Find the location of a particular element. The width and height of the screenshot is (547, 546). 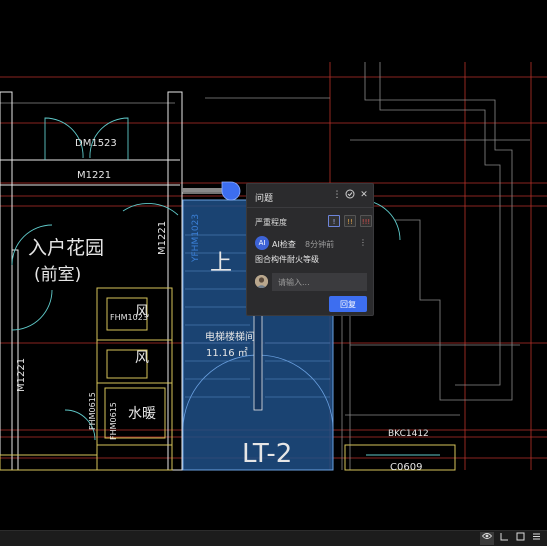

label-c0609: C0609 is located at coordinates (406, 467).